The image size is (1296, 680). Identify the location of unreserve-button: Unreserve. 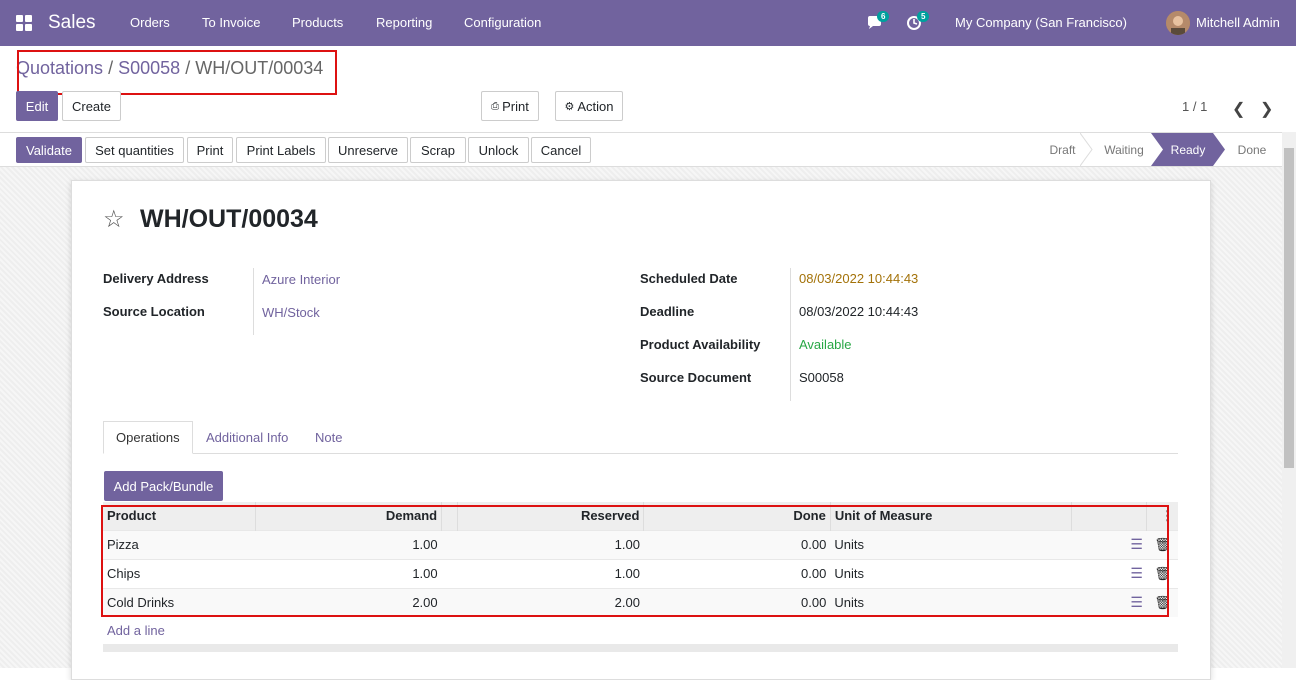
(368, 150).